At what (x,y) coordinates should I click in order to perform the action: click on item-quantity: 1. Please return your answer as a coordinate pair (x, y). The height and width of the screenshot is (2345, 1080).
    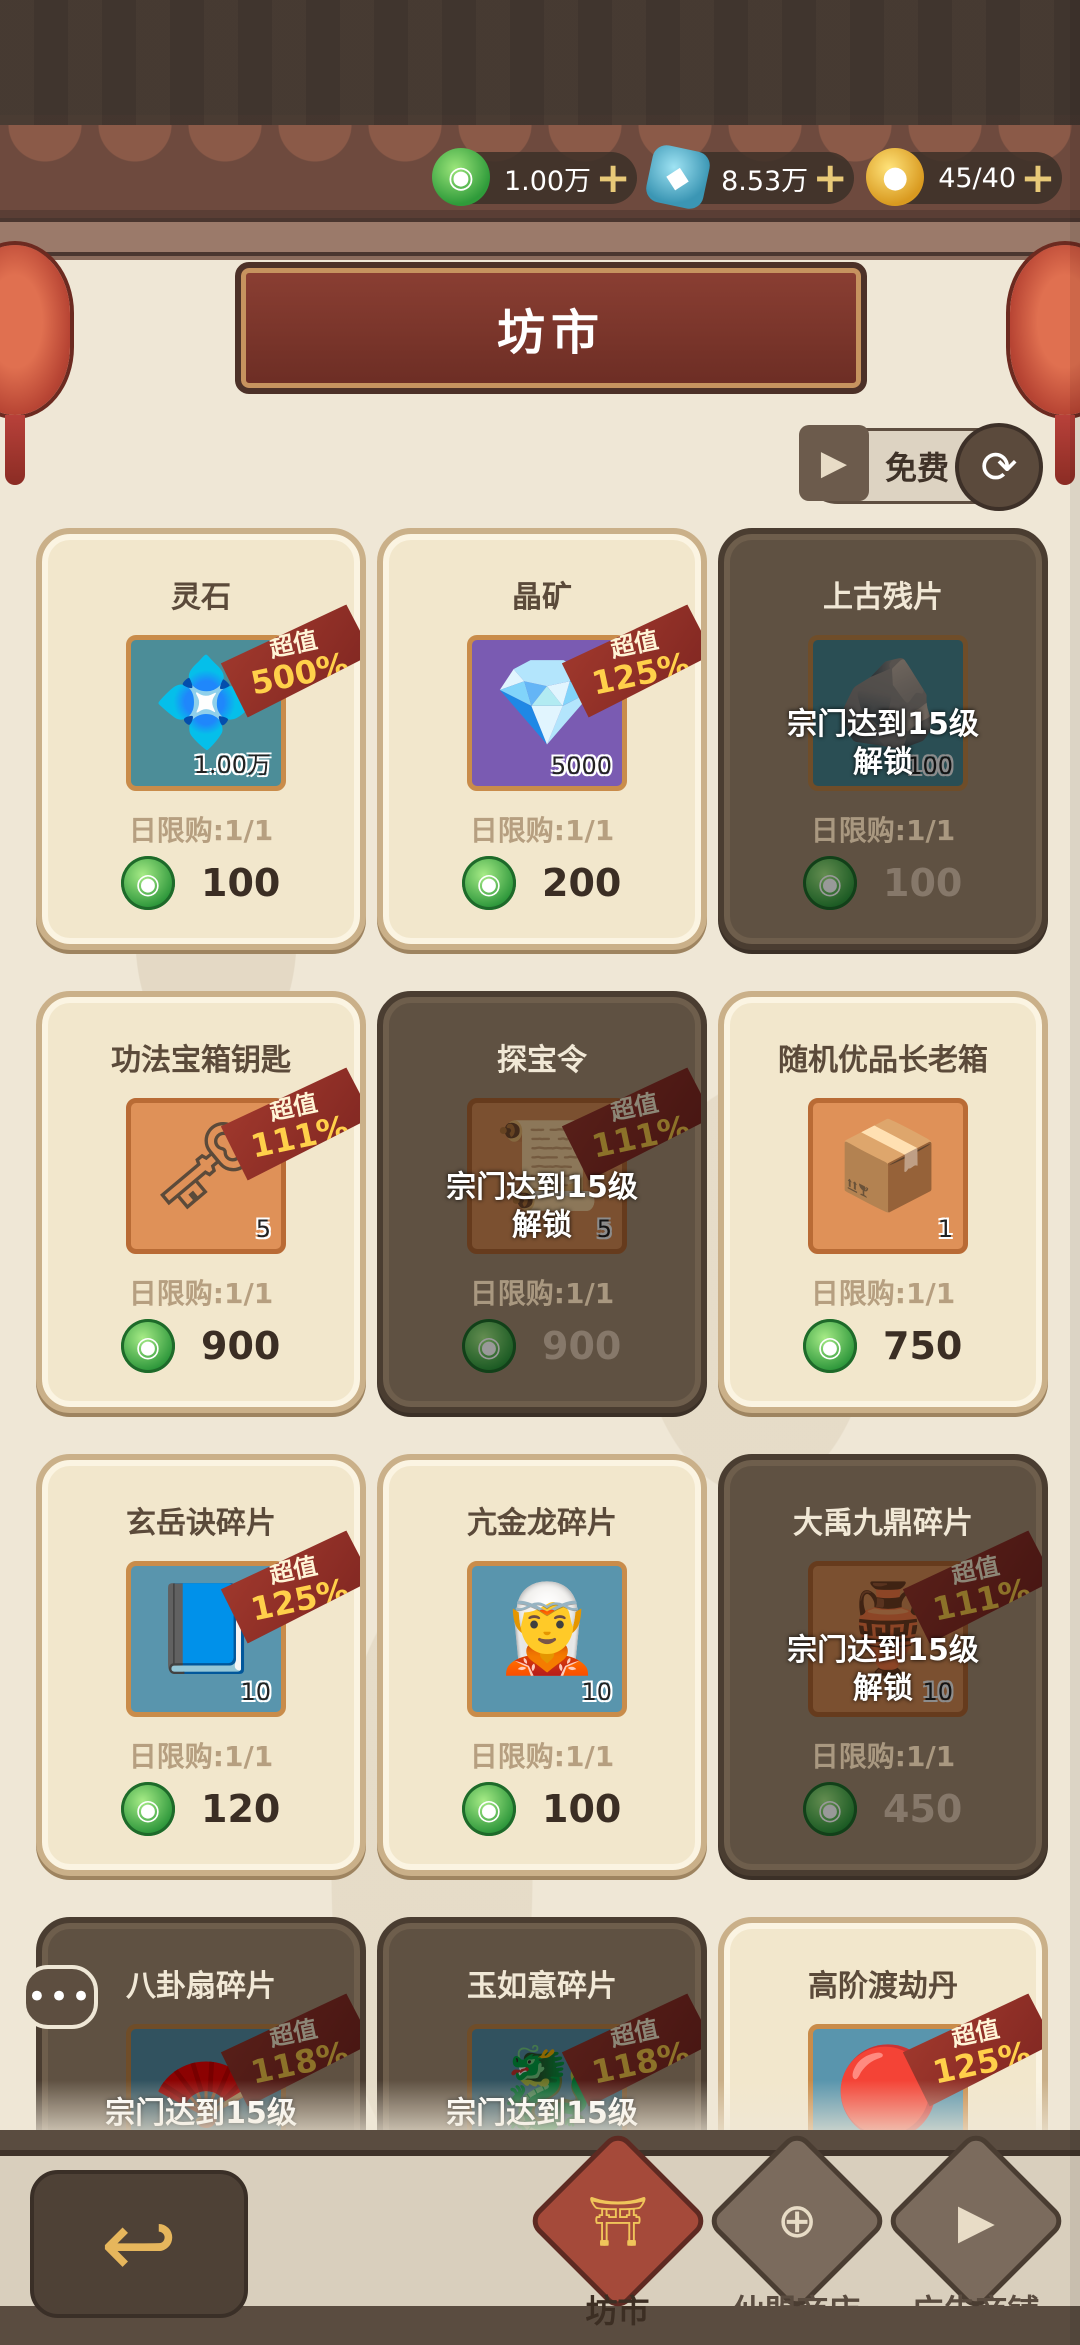
    Looking at the image, I should click on (945, 1229).